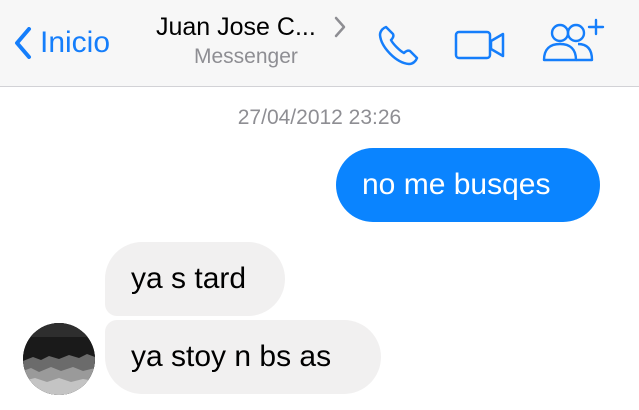  What do you see at coordinates (319, 117) in the screenshot?
I see `message-timestamp: 27/04/2012 23:26` at bounding box center [319, 117].